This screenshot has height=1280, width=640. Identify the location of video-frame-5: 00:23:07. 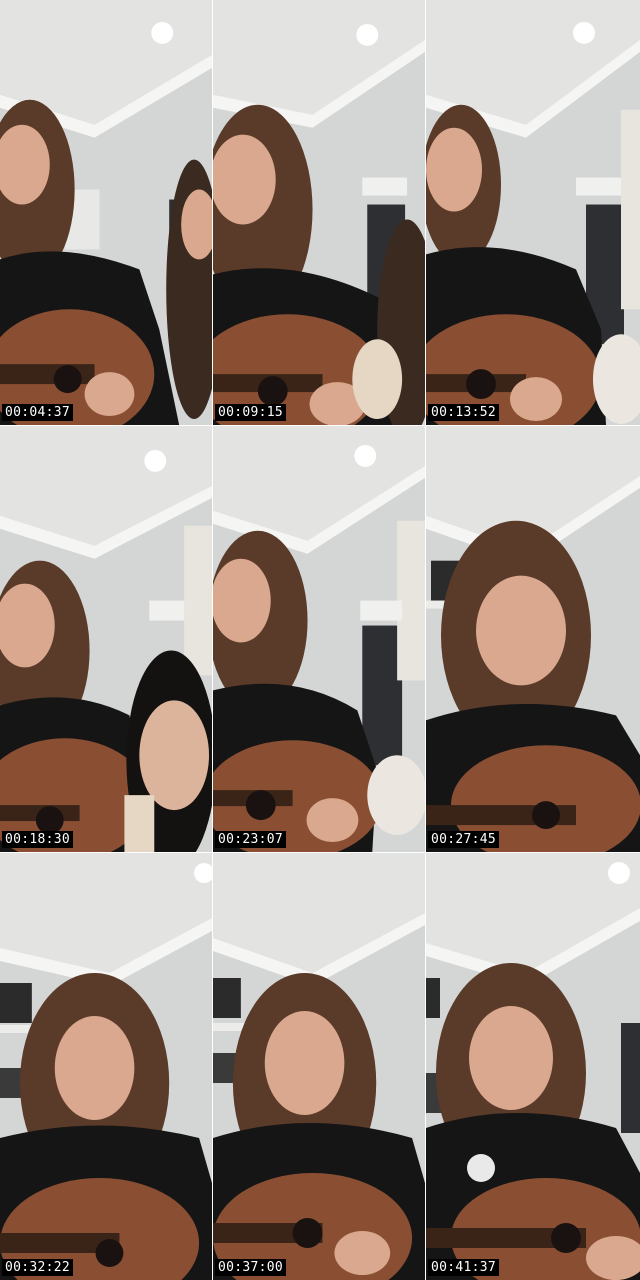
(319, 639).